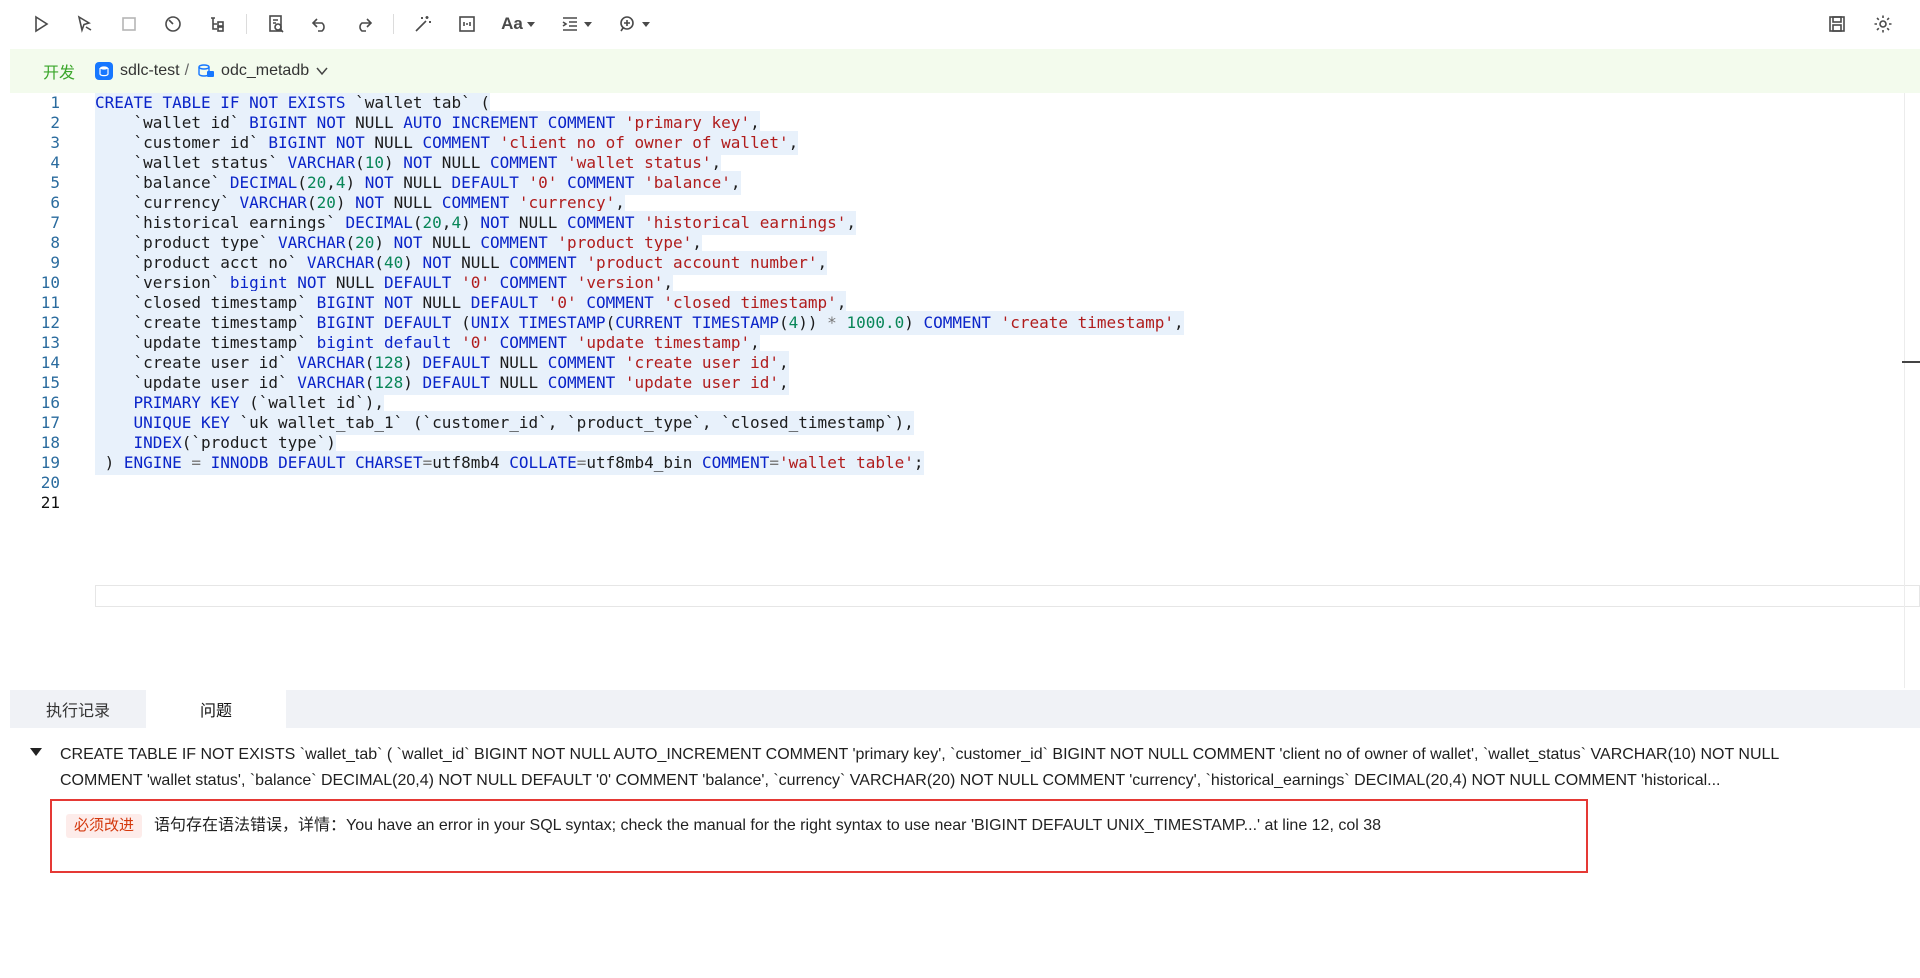  What do you see at coordinates (104, 71) in the screenshot?
I see `datasource-icon` at bounding box center [104, 71].